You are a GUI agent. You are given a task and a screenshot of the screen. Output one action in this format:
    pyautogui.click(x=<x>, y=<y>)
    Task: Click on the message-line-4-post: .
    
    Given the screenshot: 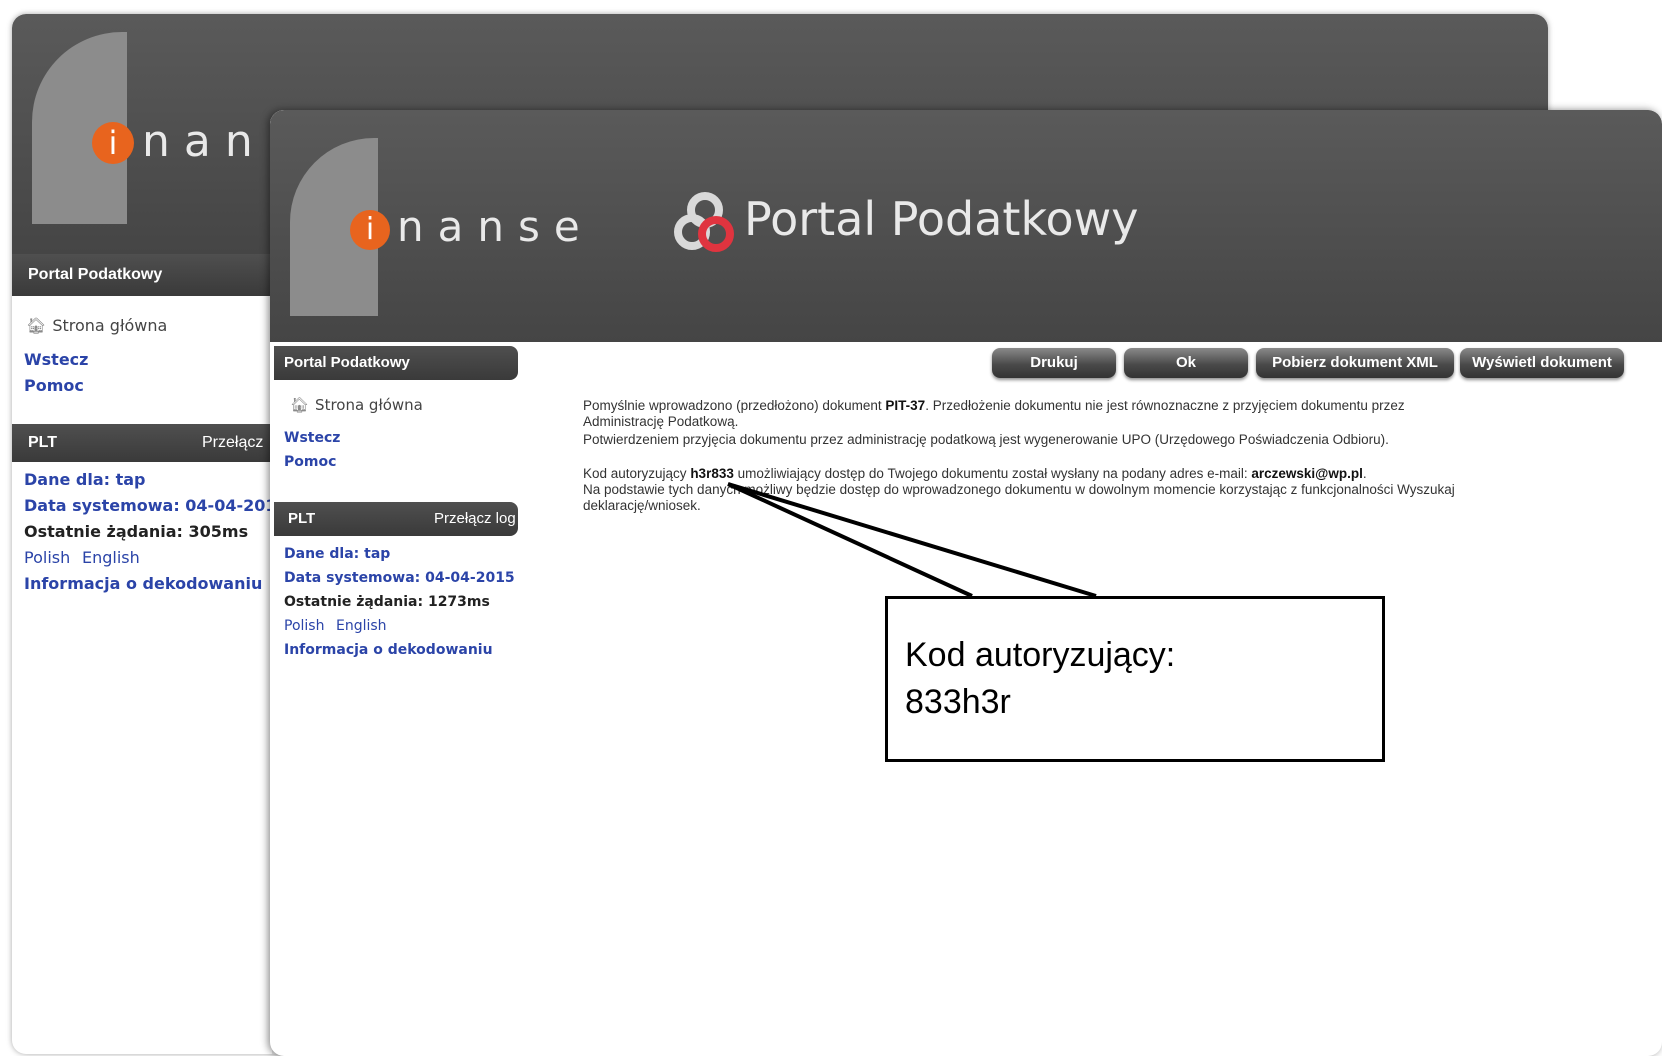 What is the action you would take?
    pyautogui.click(x=1364, y=473)
    